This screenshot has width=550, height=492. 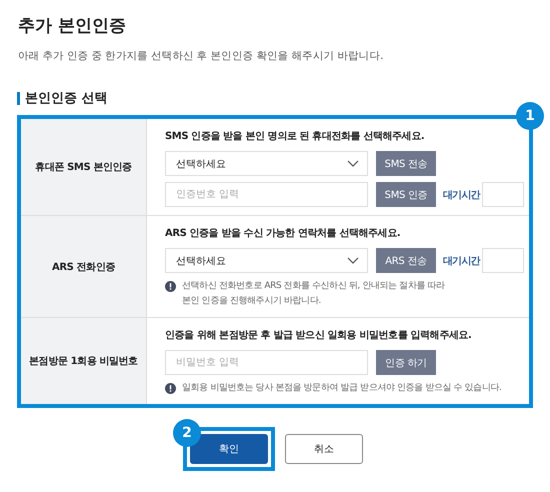 I want to click on row-label: 본점방문 1회용 비밀번호, so click(x=84, y=361).